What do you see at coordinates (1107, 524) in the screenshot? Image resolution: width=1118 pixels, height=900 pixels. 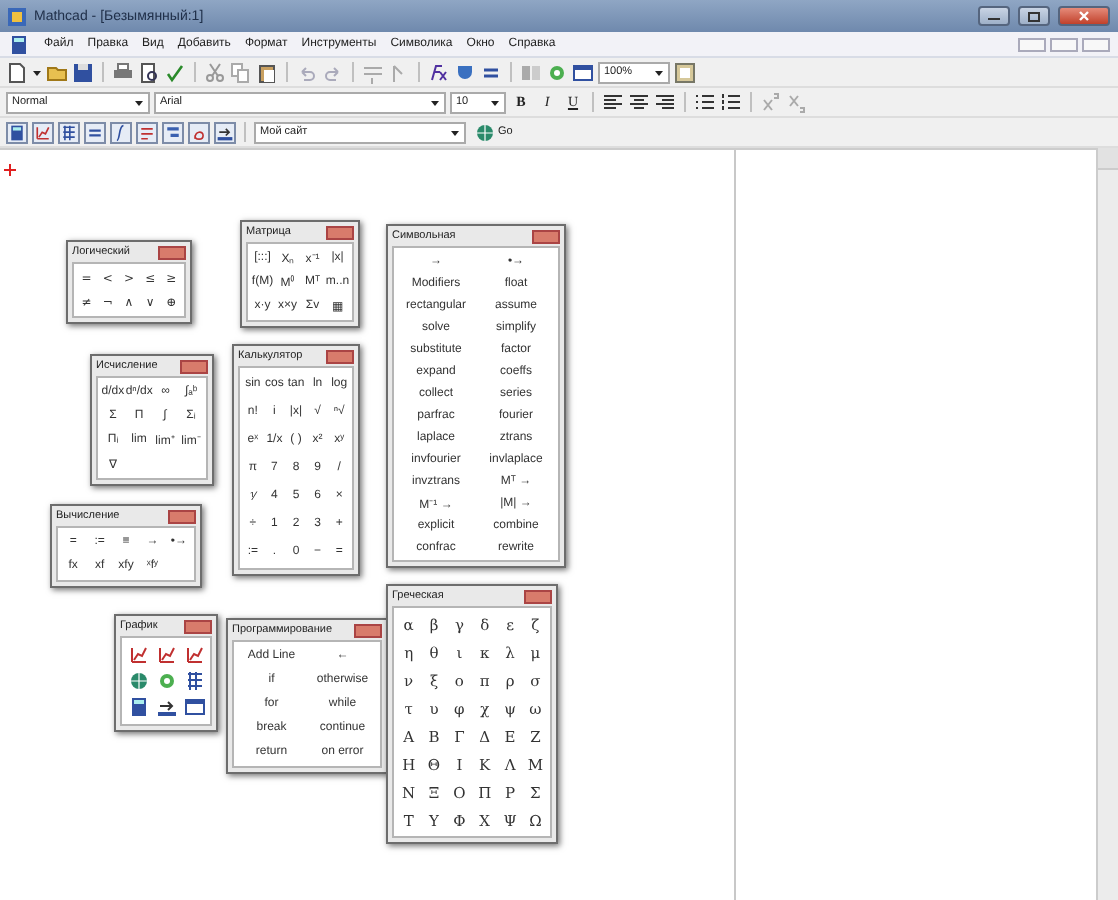 I see `scrollbar` at bounding box center [1107, 524].